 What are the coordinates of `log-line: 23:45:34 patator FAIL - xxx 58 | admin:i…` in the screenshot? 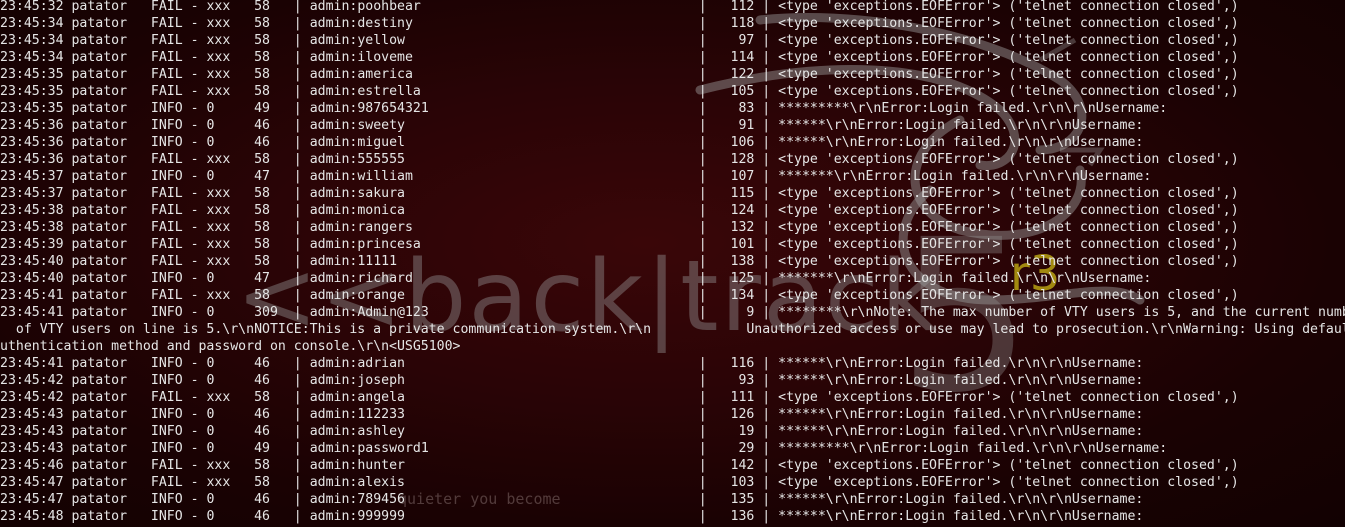 It's located at (672, 57).